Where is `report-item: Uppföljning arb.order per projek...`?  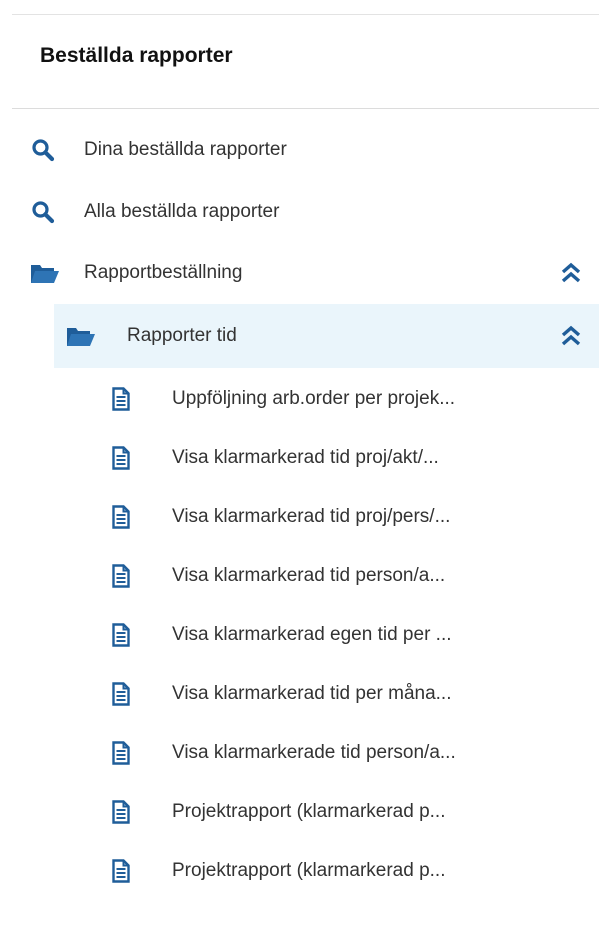
report-item: Uppföljning arb.order per projek... is located at coordinates (299, 399).